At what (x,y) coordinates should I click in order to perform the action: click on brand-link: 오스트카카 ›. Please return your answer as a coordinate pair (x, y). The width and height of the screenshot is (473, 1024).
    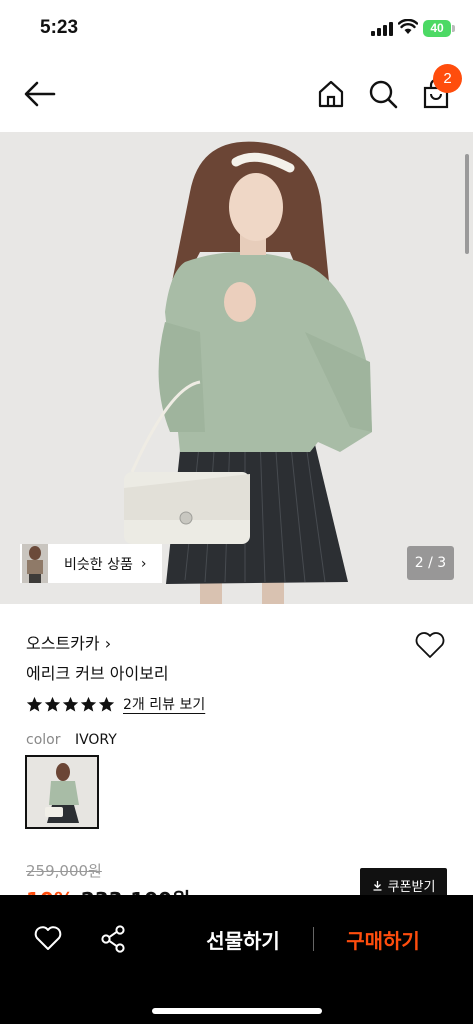
    Looking at the image, I should click on (68, 642).